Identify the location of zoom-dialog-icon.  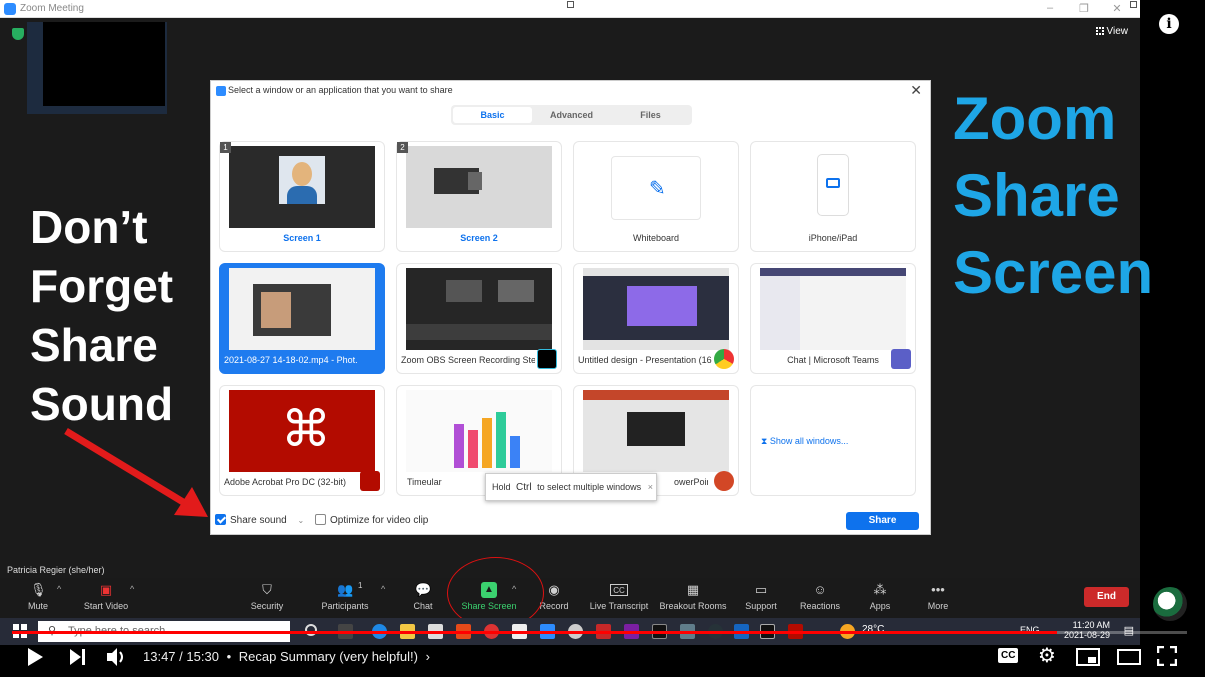
(221, 91).